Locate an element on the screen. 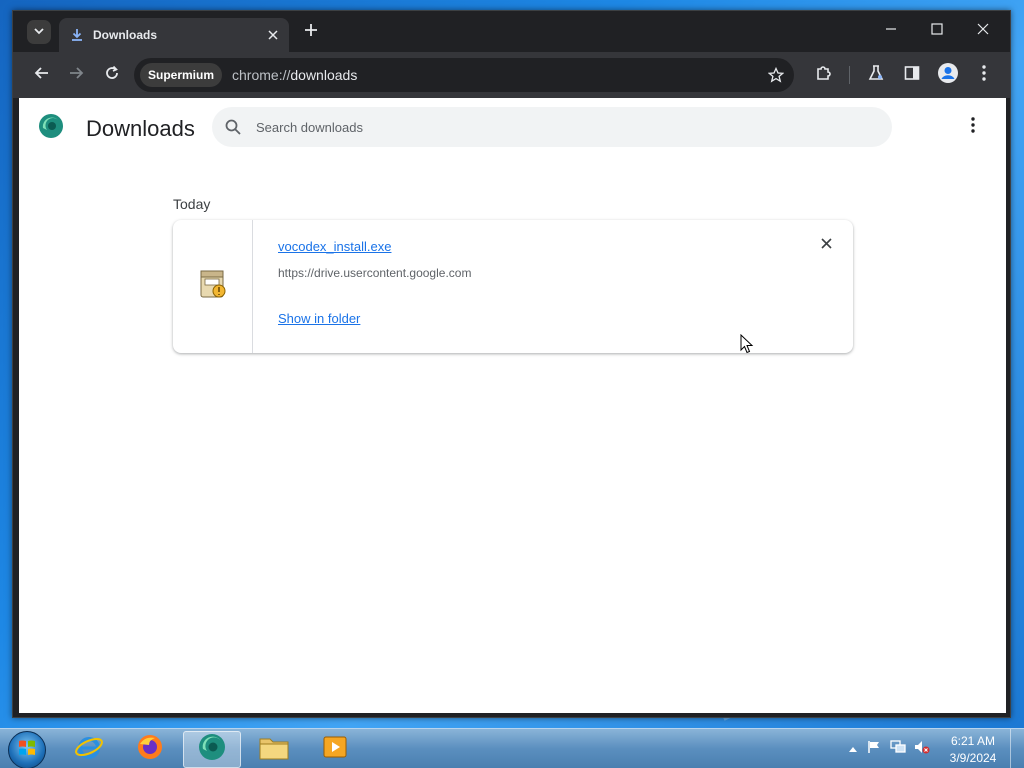  tab-title: Downloads is located at coordinates (125, 35).